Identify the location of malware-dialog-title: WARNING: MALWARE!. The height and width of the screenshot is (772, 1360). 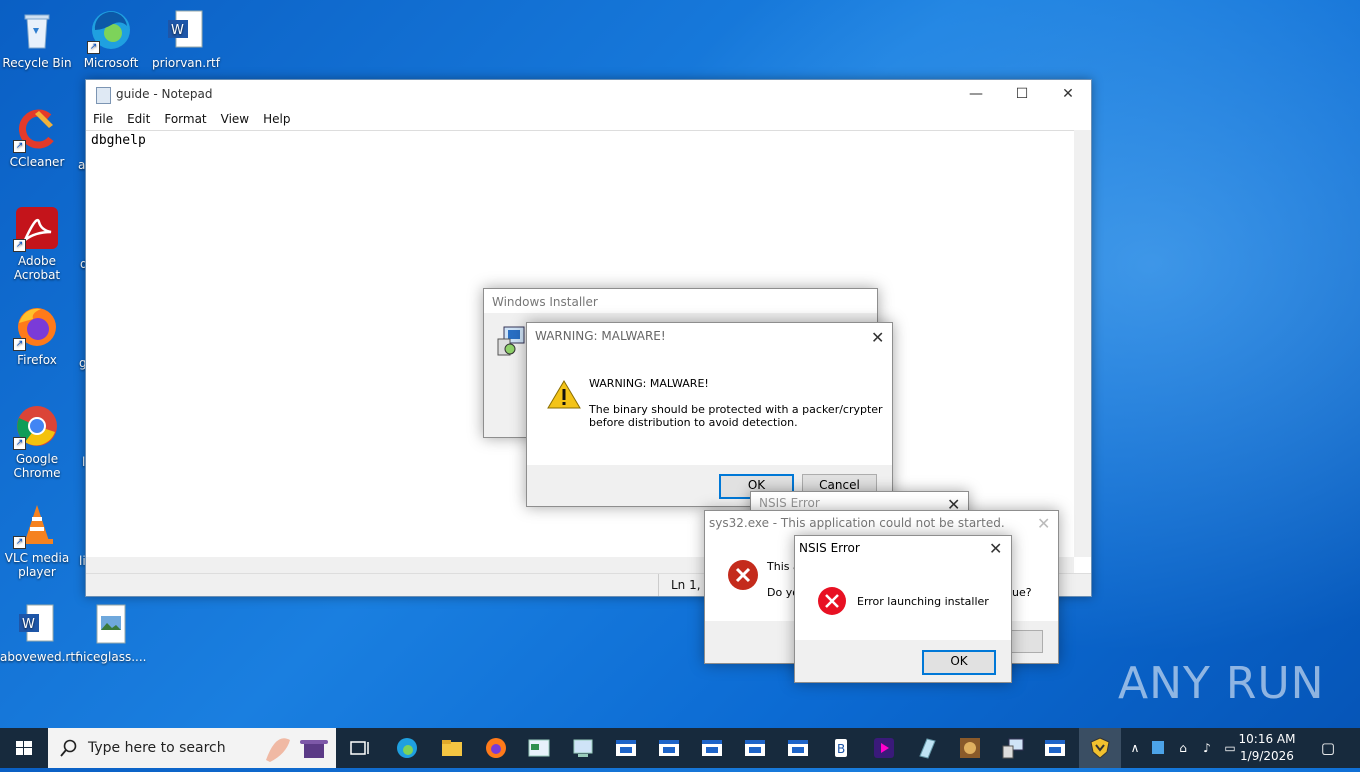
(600, 336).